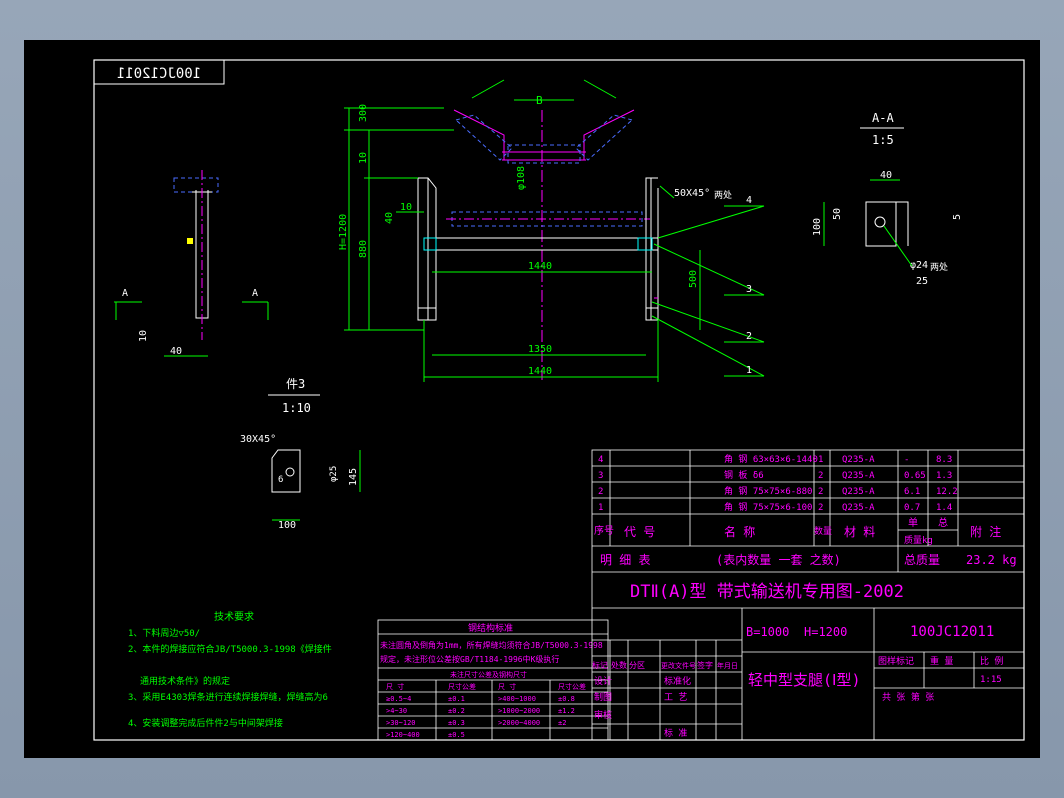  What do you see at coordinates (300, 454) in the screenshot?
I see `part3-detail: 件3 1:10 30X45° 6 φ25 145 100` at bounding box center [300, 454].